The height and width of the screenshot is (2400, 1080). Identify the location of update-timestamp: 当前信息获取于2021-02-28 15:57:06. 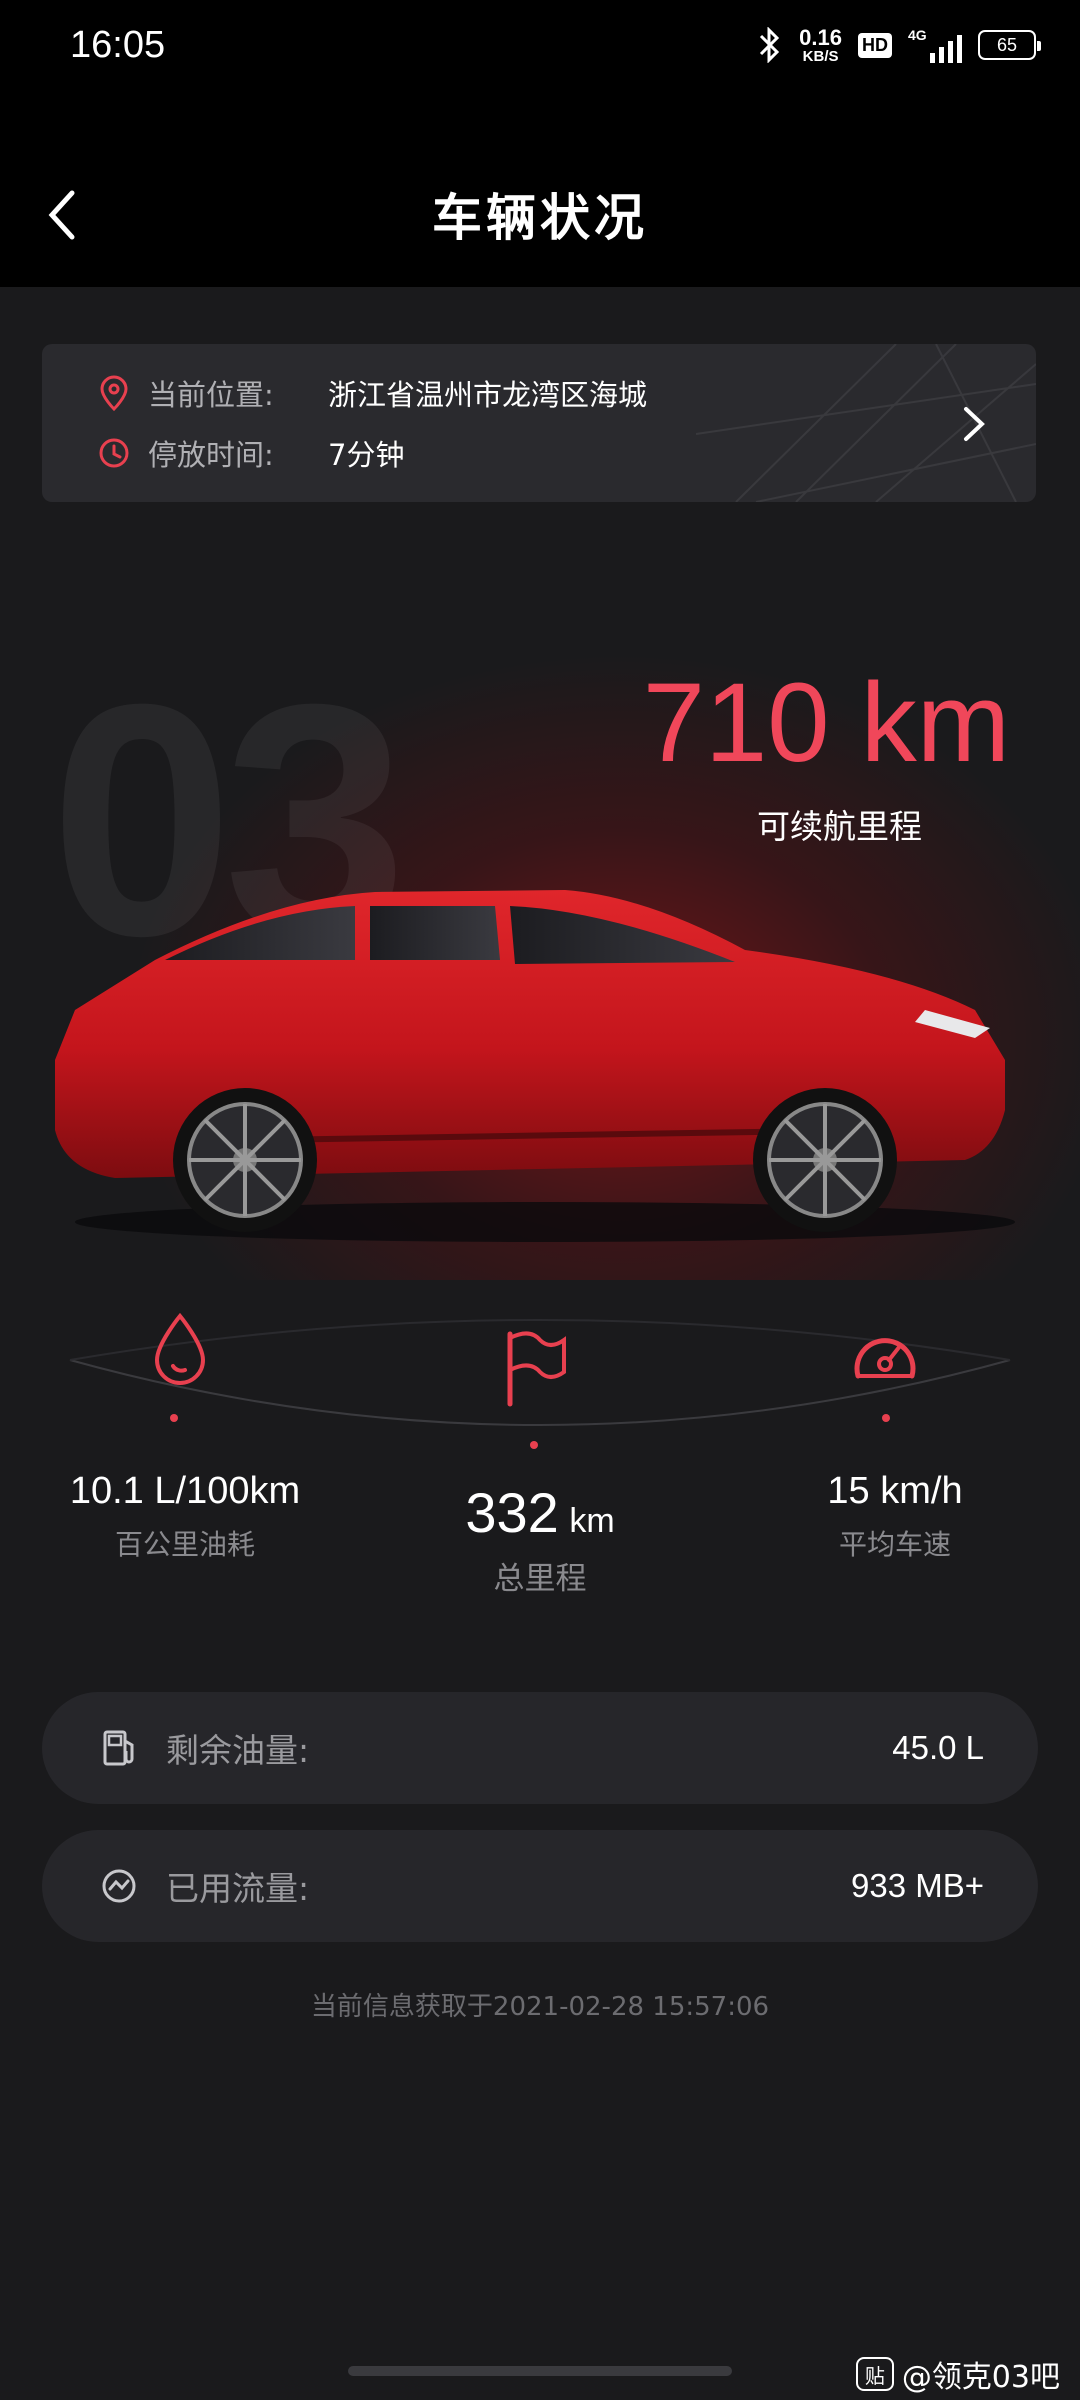
(540, 2007).